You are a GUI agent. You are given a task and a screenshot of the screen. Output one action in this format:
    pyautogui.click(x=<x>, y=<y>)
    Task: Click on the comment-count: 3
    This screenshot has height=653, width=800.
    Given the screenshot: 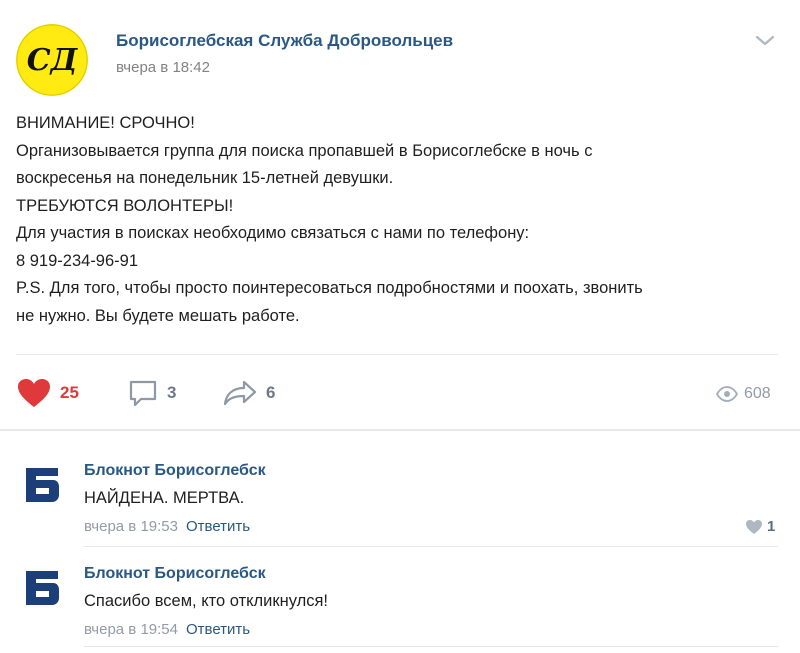 What is the action you would take?
    pyautogui.click(x=172, y=392)
    